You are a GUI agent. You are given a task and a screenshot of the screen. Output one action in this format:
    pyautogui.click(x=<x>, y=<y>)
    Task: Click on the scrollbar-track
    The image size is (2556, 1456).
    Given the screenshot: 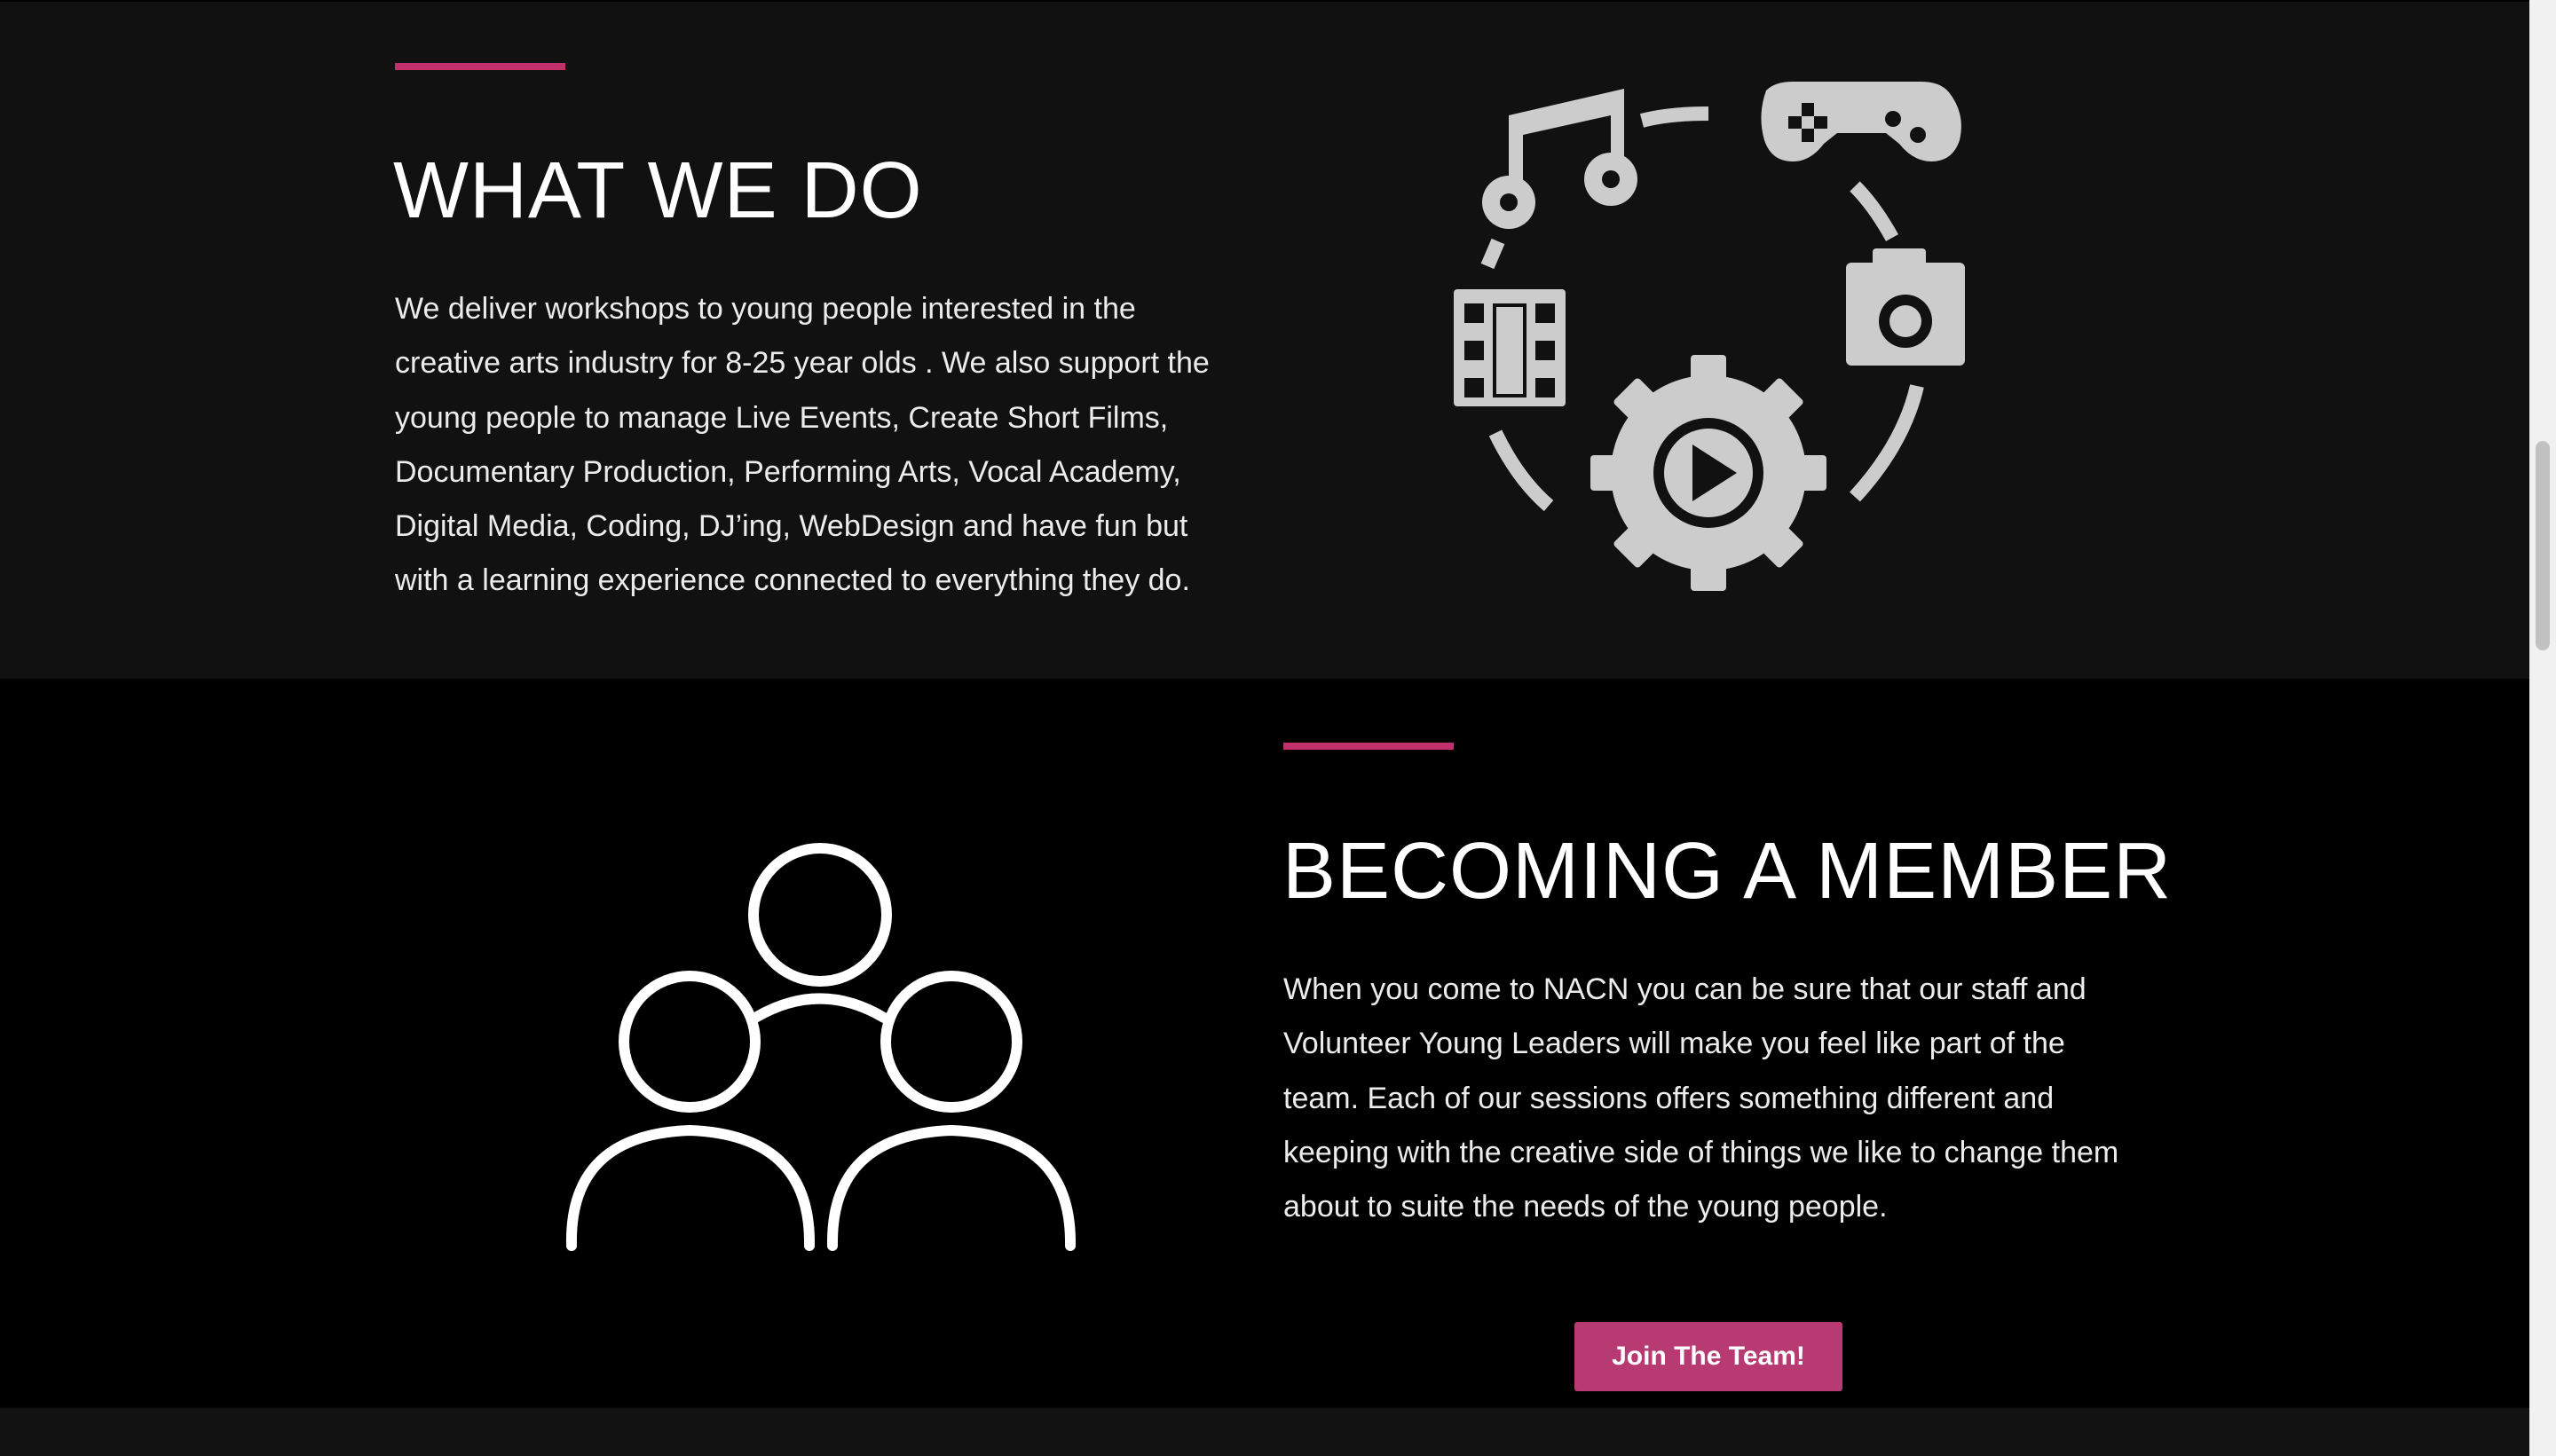 What is the action you would take?
    pyautogui.click(x=2542, y=728)
    